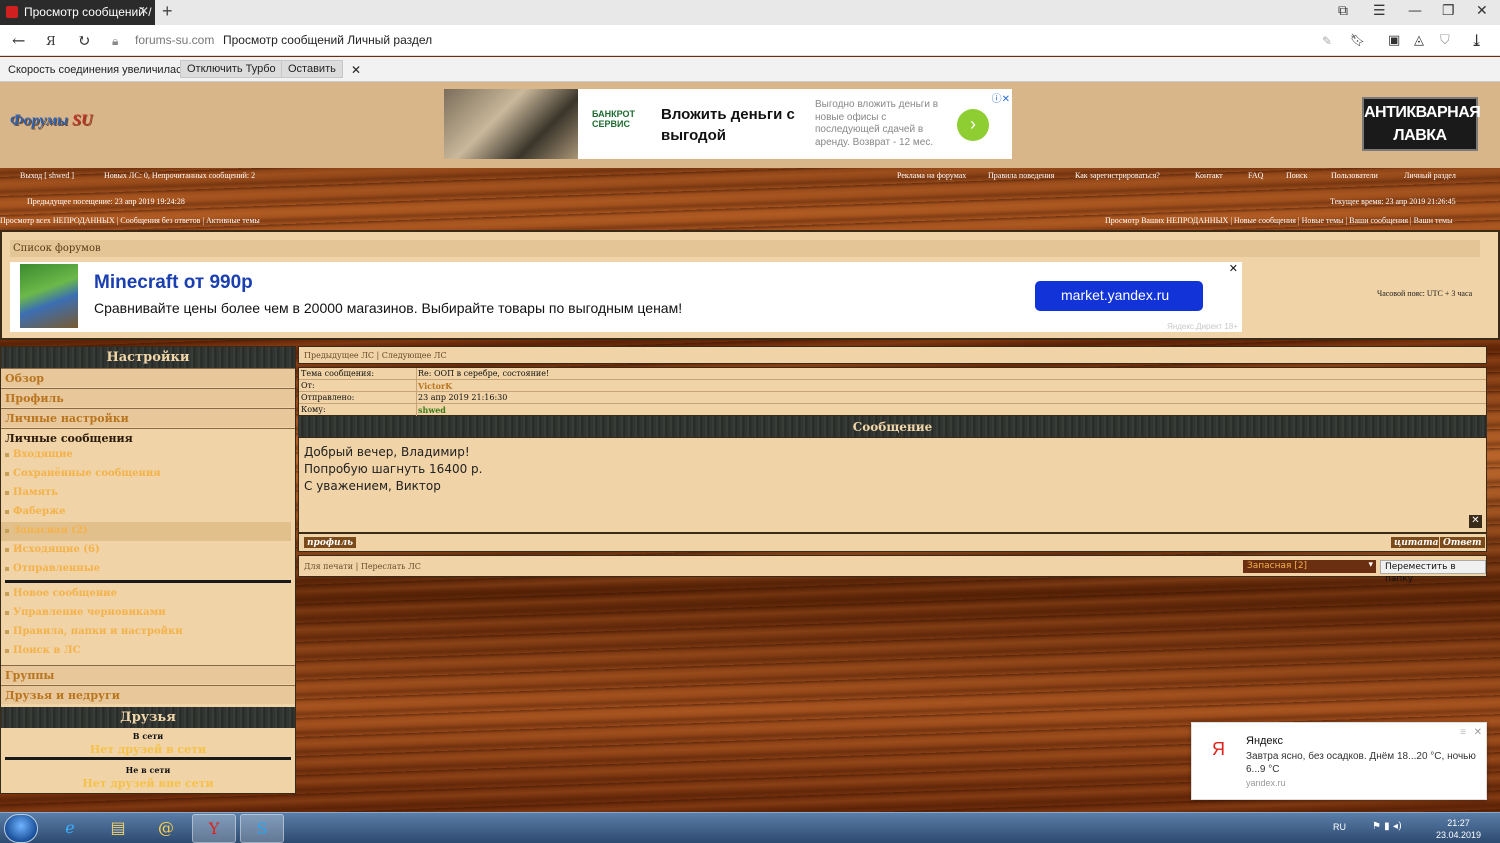 The width and height of the screenshot is (1500, 843). Describe the element at coordinates (148, 474) in the screenshot. I see `folder-saved: Сохранённые сообщения` at that location.